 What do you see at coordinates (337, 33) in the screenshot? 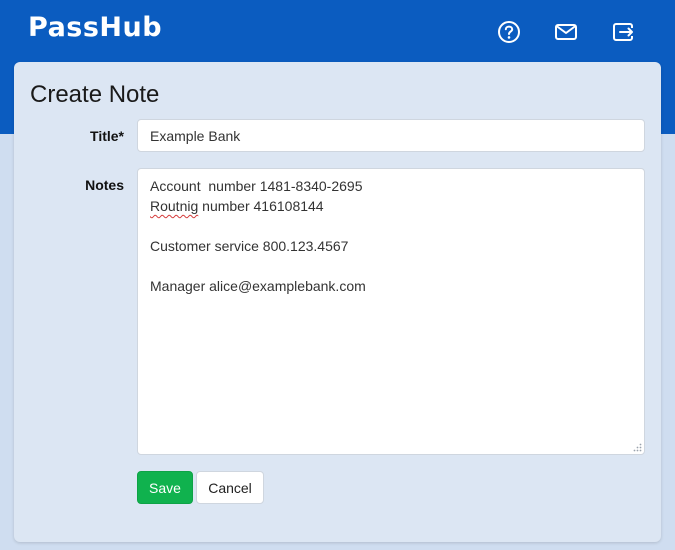
I see `header-actions` at bounding box center [337, 33].